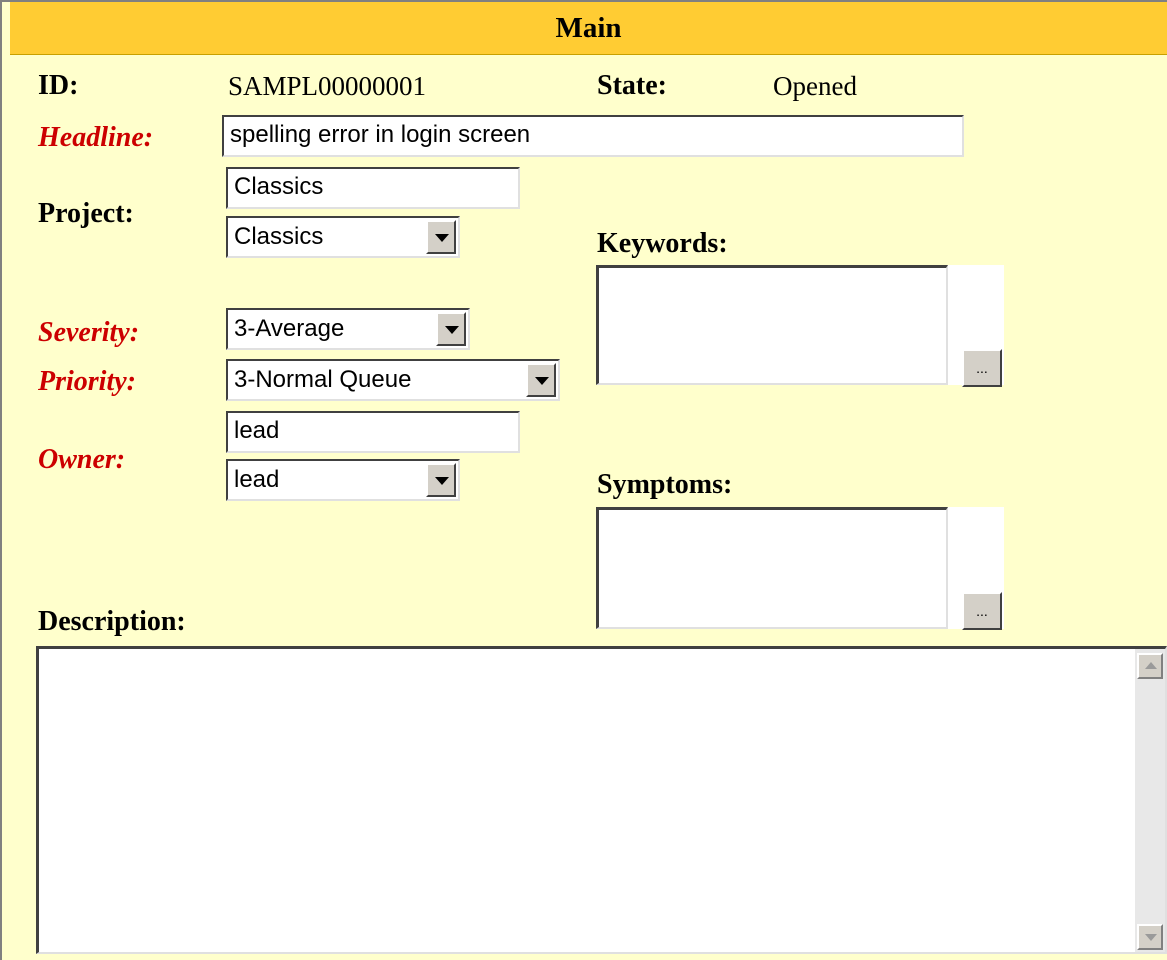  What do you see at coordinates (588, 28) in the screenshot?
I see `section-header: Main` at bounding box center [588, 28].